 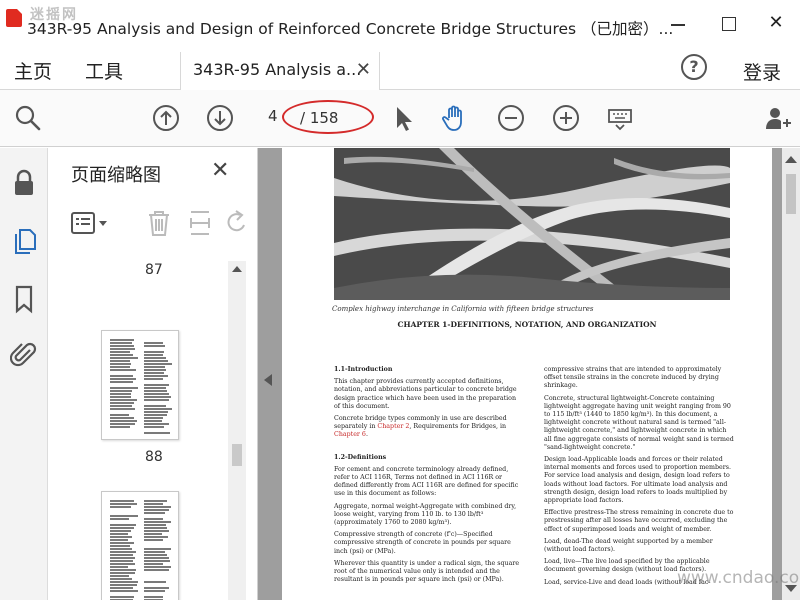 I want to click on next-page-icon, so click(x=220, y=118).